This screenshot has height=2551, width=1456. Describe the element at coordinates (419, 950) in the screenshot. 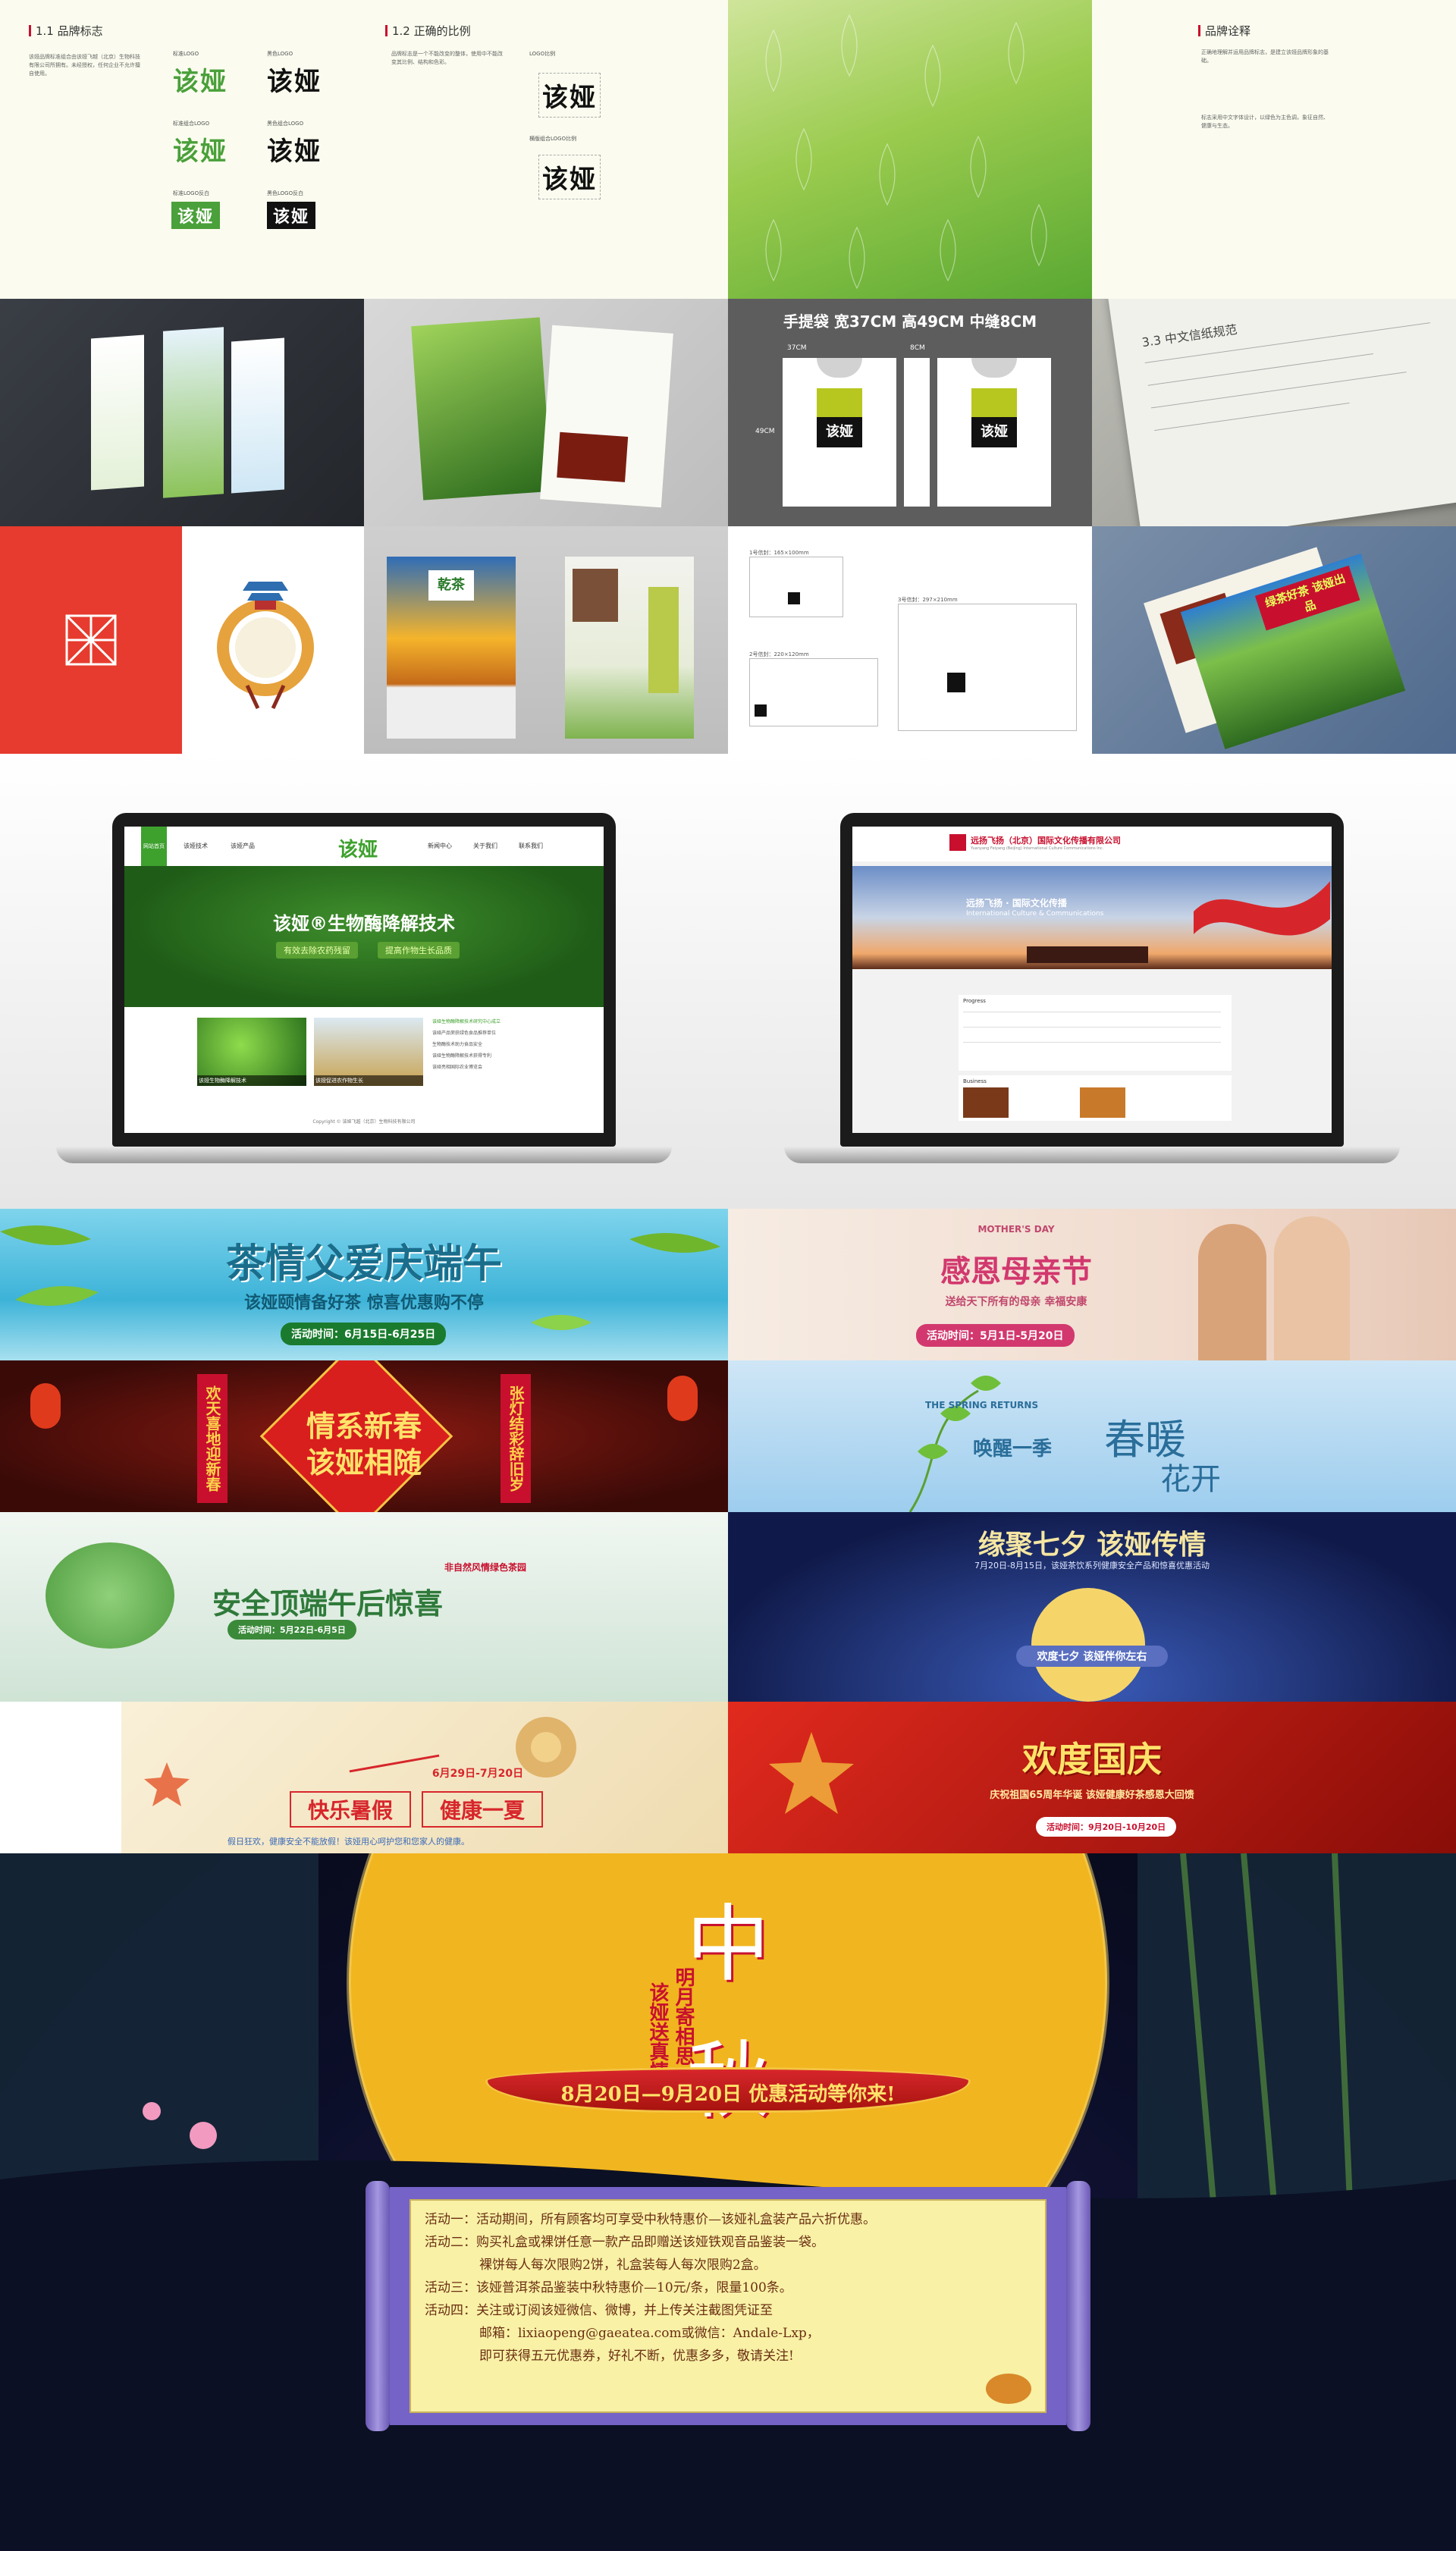

I see `hero-tag: 提高作物生长品质` at that location.